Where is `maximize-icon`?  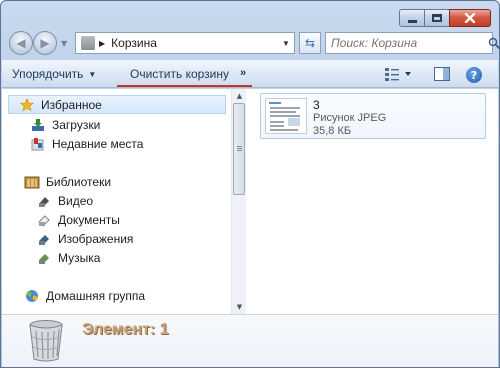 maximize-icon is located at coordinates (437, 18).